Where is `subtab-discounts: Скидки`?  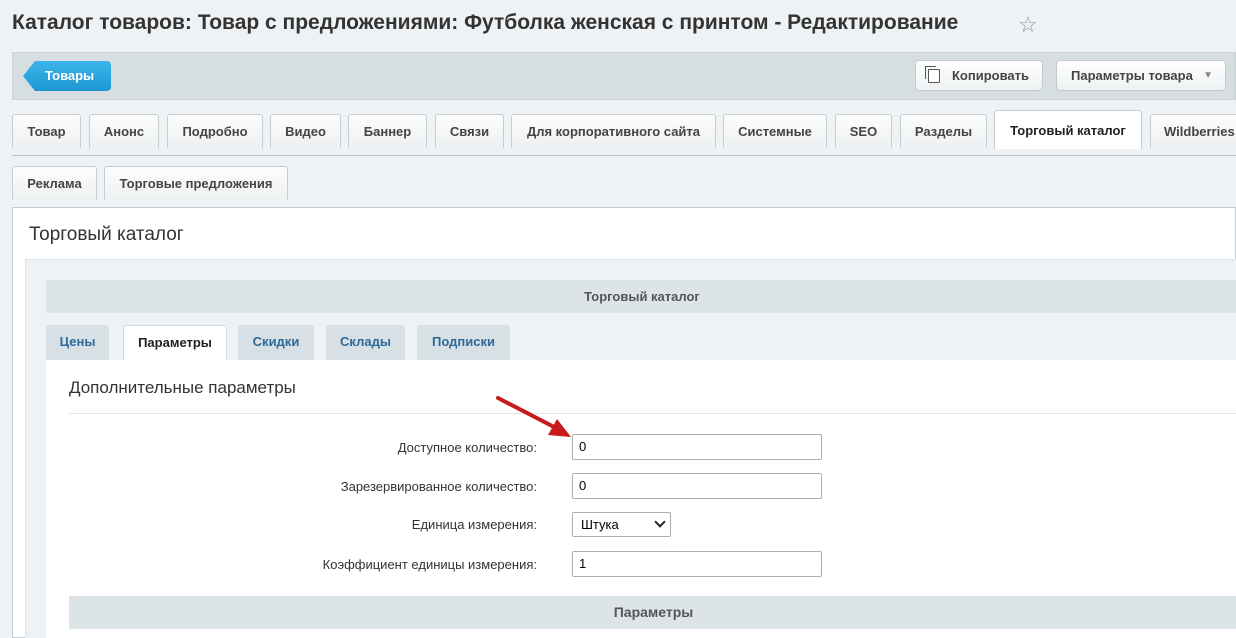
subtab-discounts: Скидки is located at coordinates (276, 343).